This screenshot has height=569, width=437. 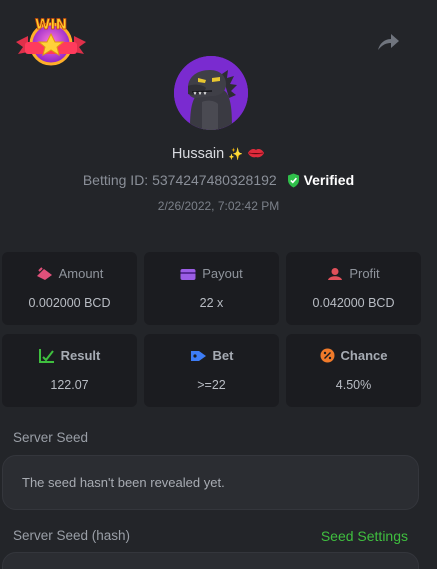 I want to click on player-name: Hussain, so click(x=198, y=154).